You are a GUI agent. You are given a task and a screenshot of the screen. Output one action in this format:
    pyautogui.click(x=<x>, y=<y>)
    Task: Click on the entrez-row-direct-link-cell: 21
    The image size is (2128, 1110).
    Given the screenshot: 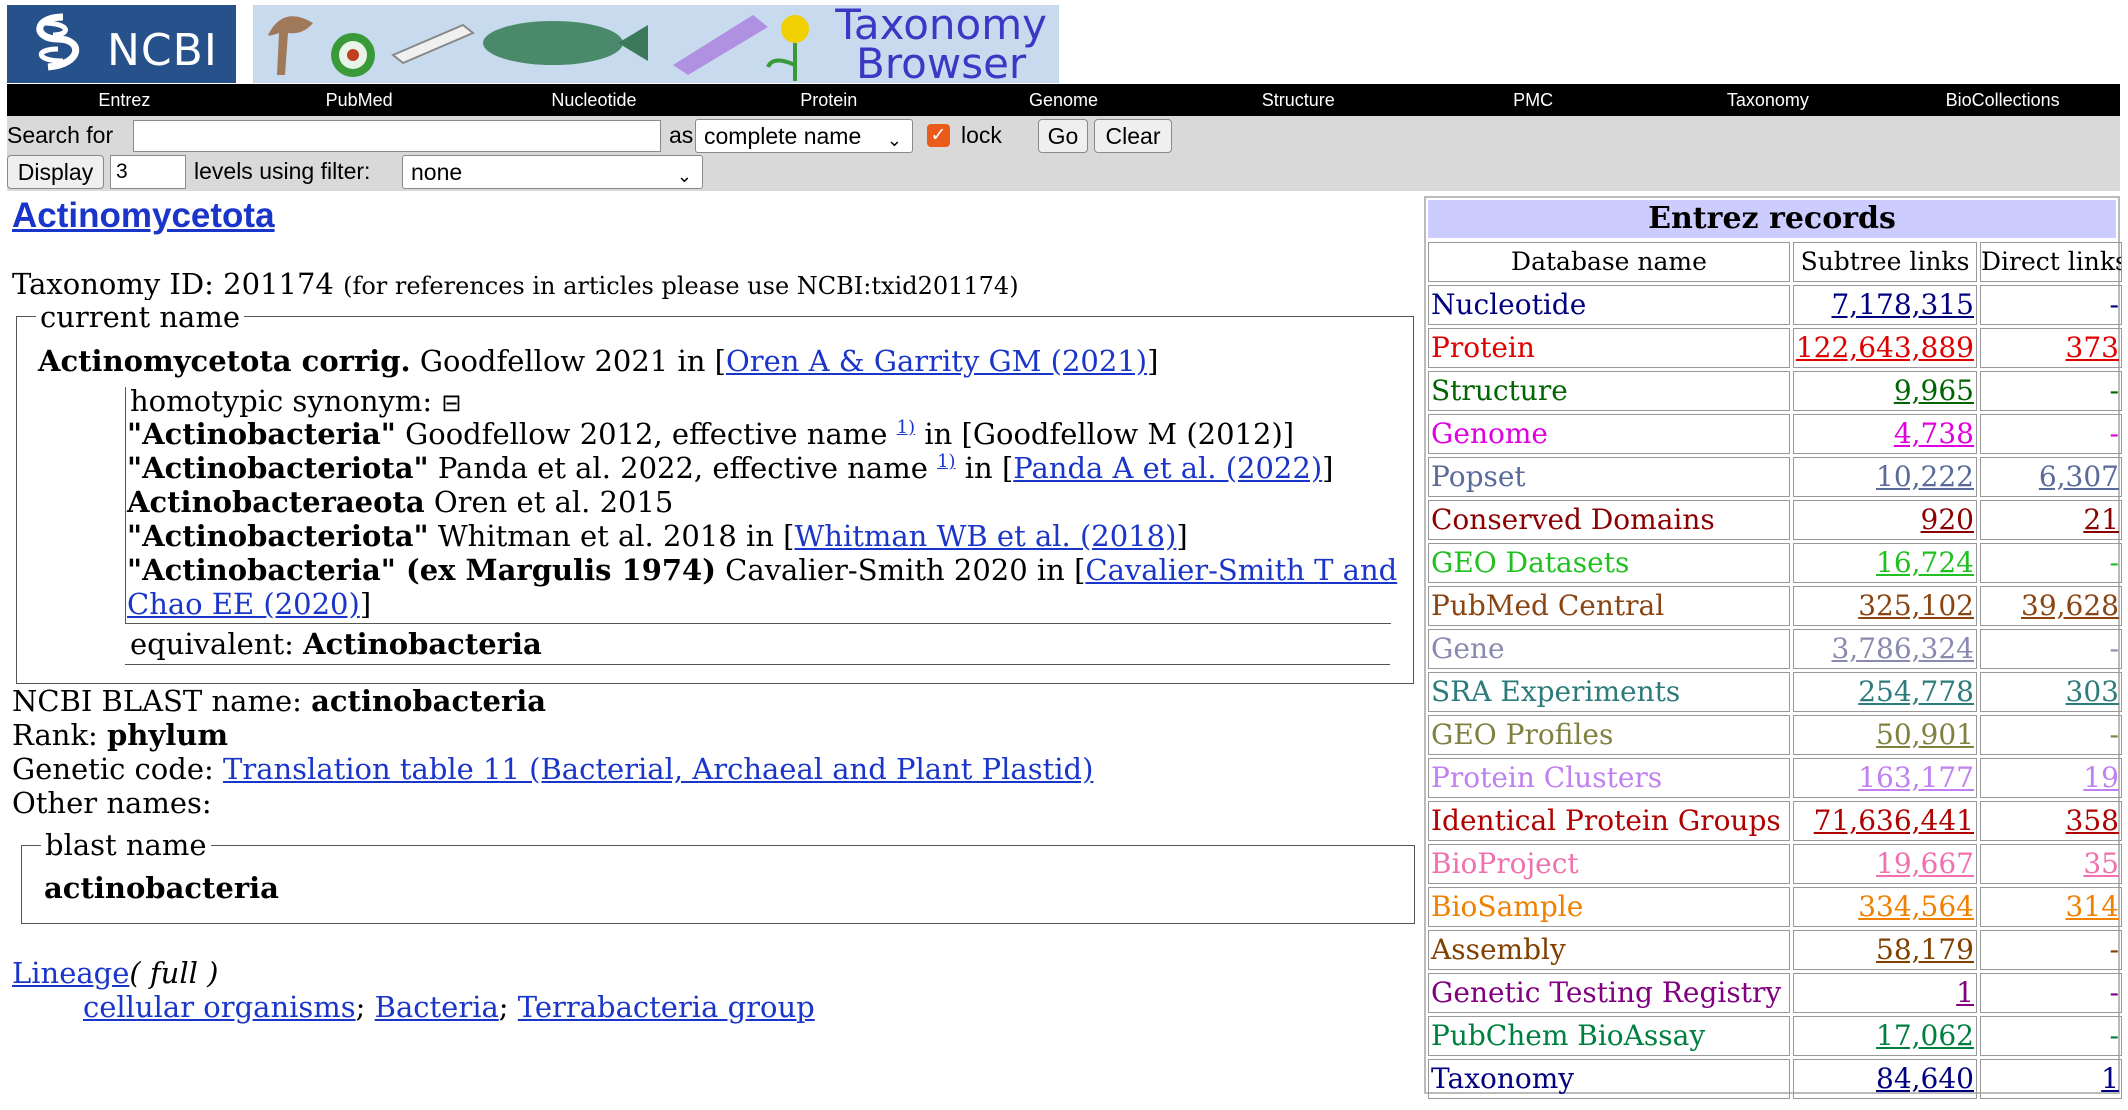 What is the action you would take?
    pyautogui.click(x=2051, y=520)
    